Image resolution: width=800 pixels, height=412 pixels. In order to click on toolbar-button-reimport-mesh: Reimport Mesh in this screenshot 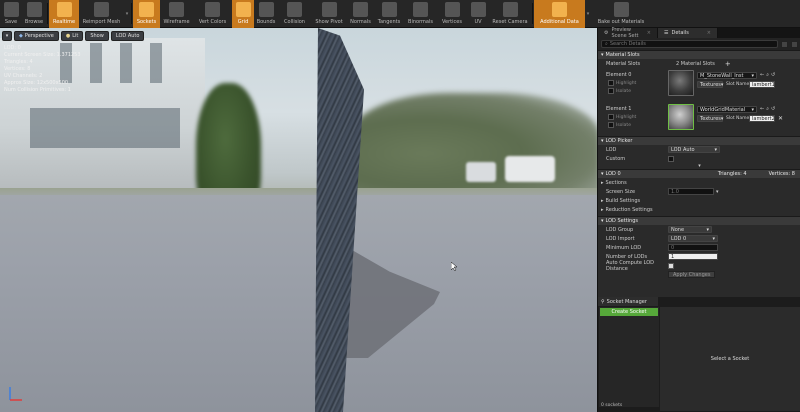, I will do `click(101, 14)`.